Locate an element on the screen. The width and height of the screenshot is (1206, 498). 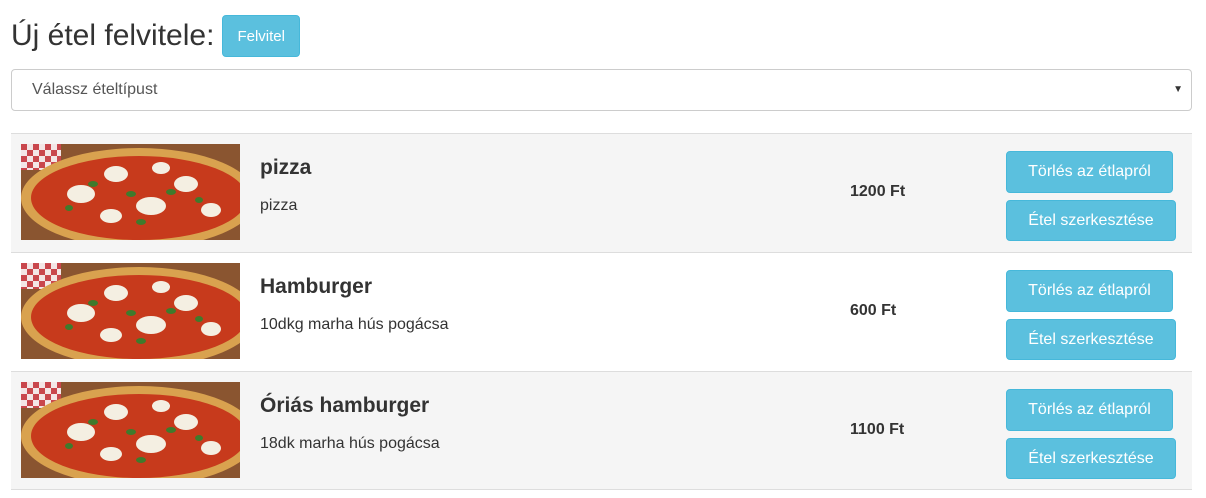
page-title: Új étel felvitele: is located at coordinates (113, 35).